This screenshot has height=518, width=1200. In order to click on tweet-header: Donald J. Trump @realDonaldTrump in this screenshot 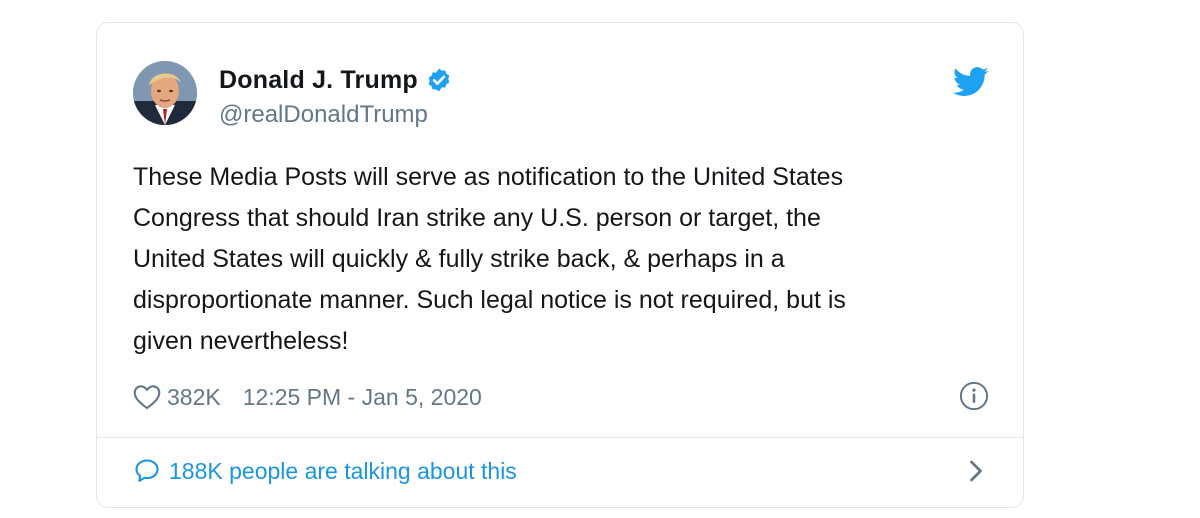, I will do `click(561, 95)`.